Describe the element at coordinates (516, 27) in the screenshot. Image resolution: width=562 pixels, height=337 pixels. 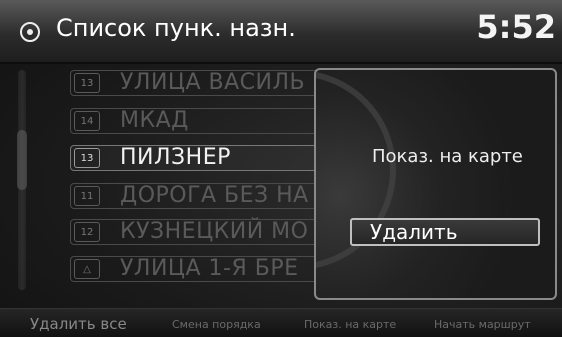
I see `clock: 5:52` at that location.